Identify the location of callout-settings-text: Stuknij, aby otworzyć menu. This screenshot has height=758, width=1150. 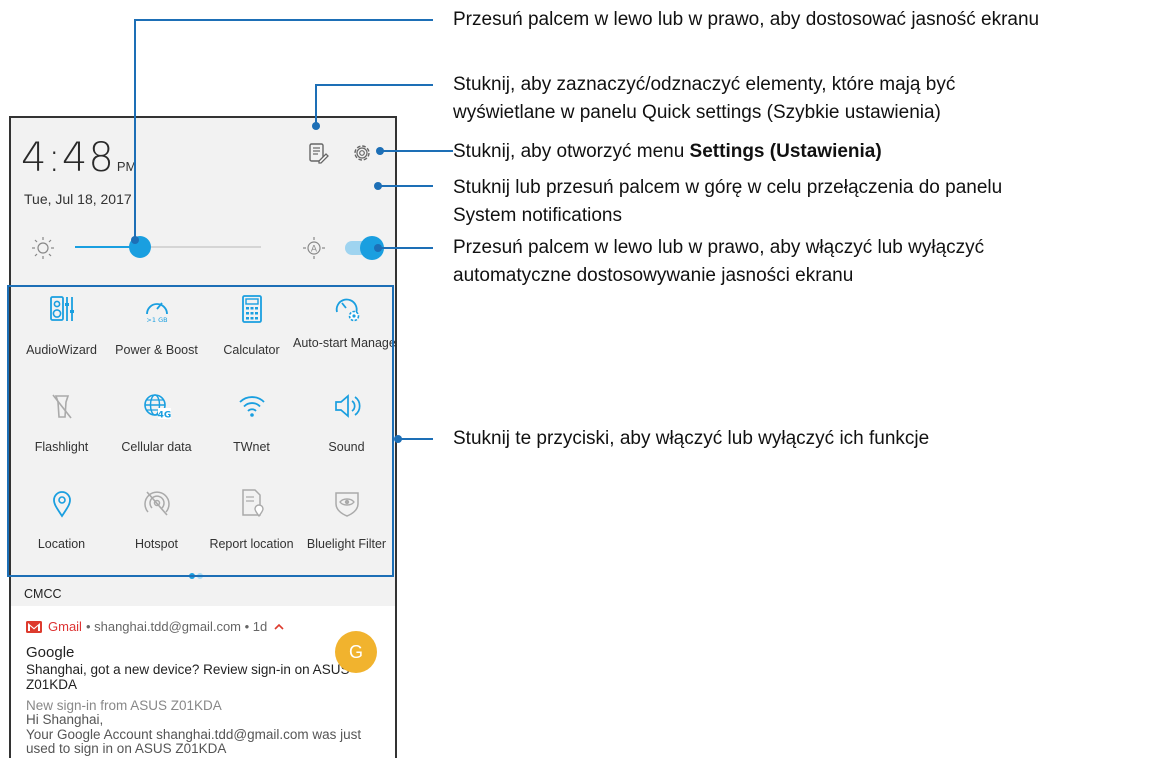
(571, 151).